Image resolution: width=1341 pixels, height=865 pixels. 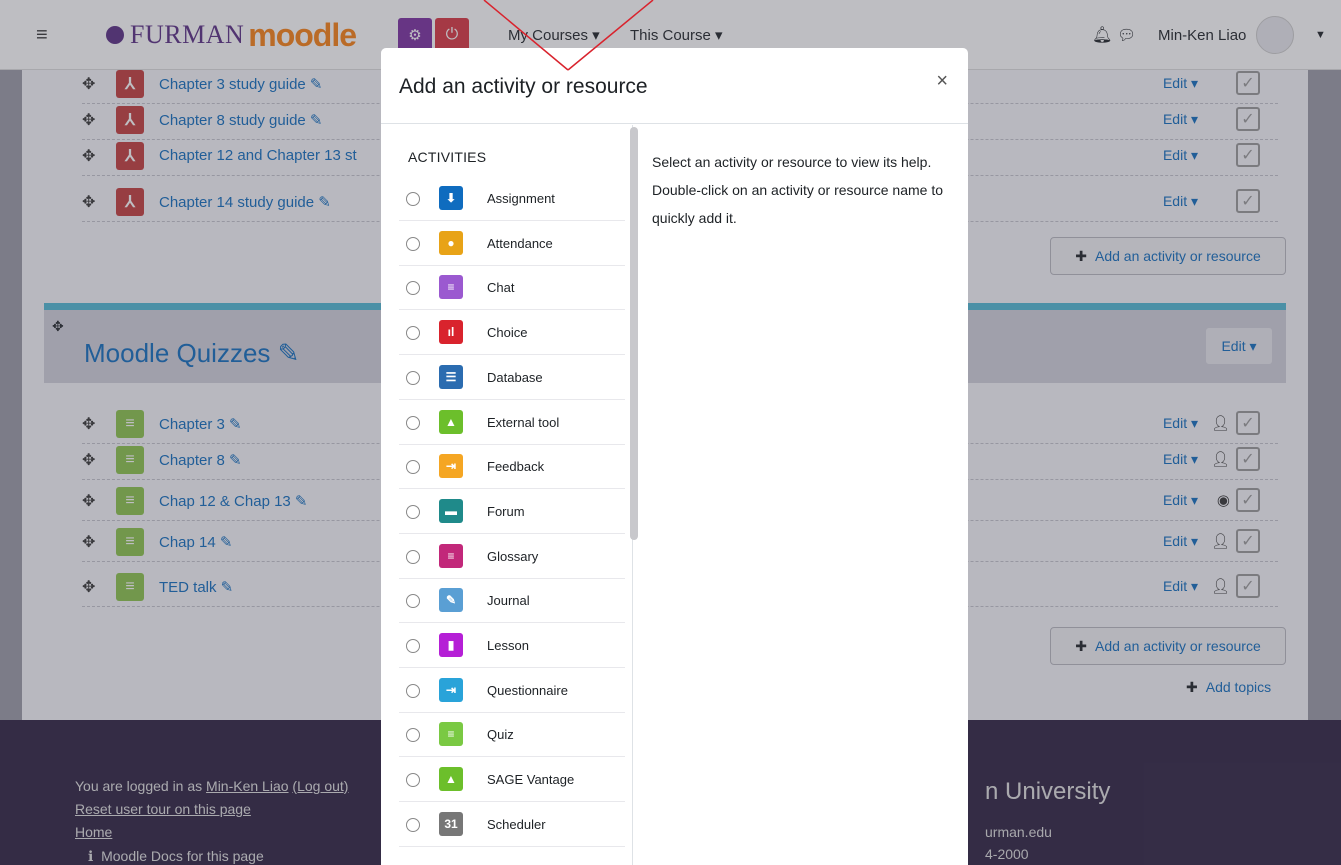 What do you see at coordinates (527, 690) in the screenshot?
I see `option-label: Questionnaire` at bounding box center [527, 690].